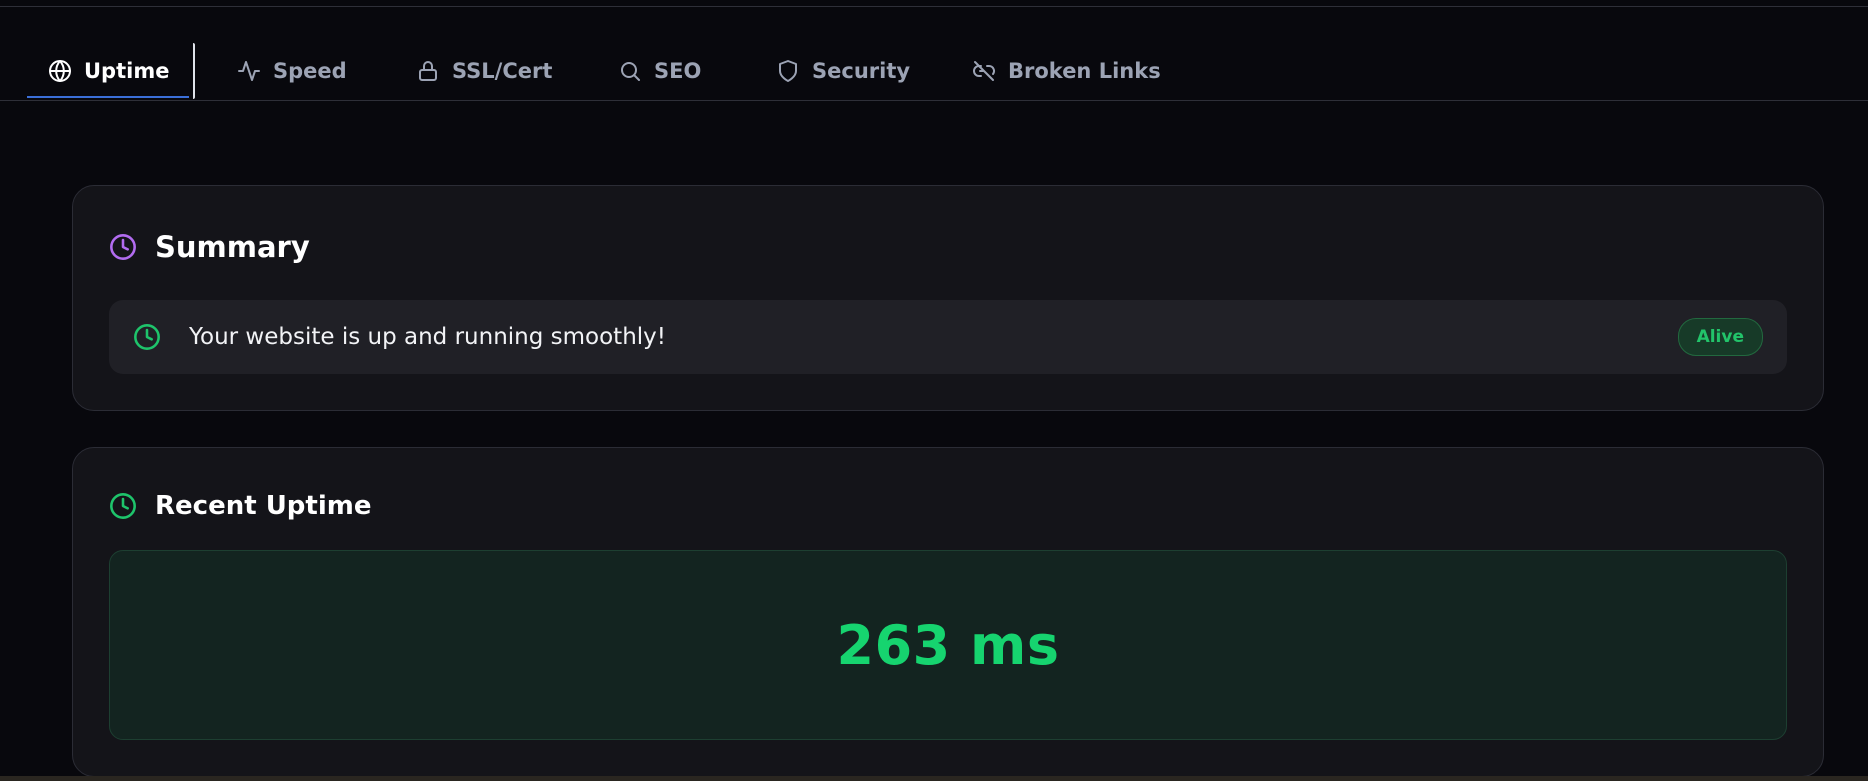 The height and width of the screenshot is (781, 1868). What do you see at coordinates (678, 71) in the screenshot?
I see `tab-label: SEO` at bounding box center [678, 71].